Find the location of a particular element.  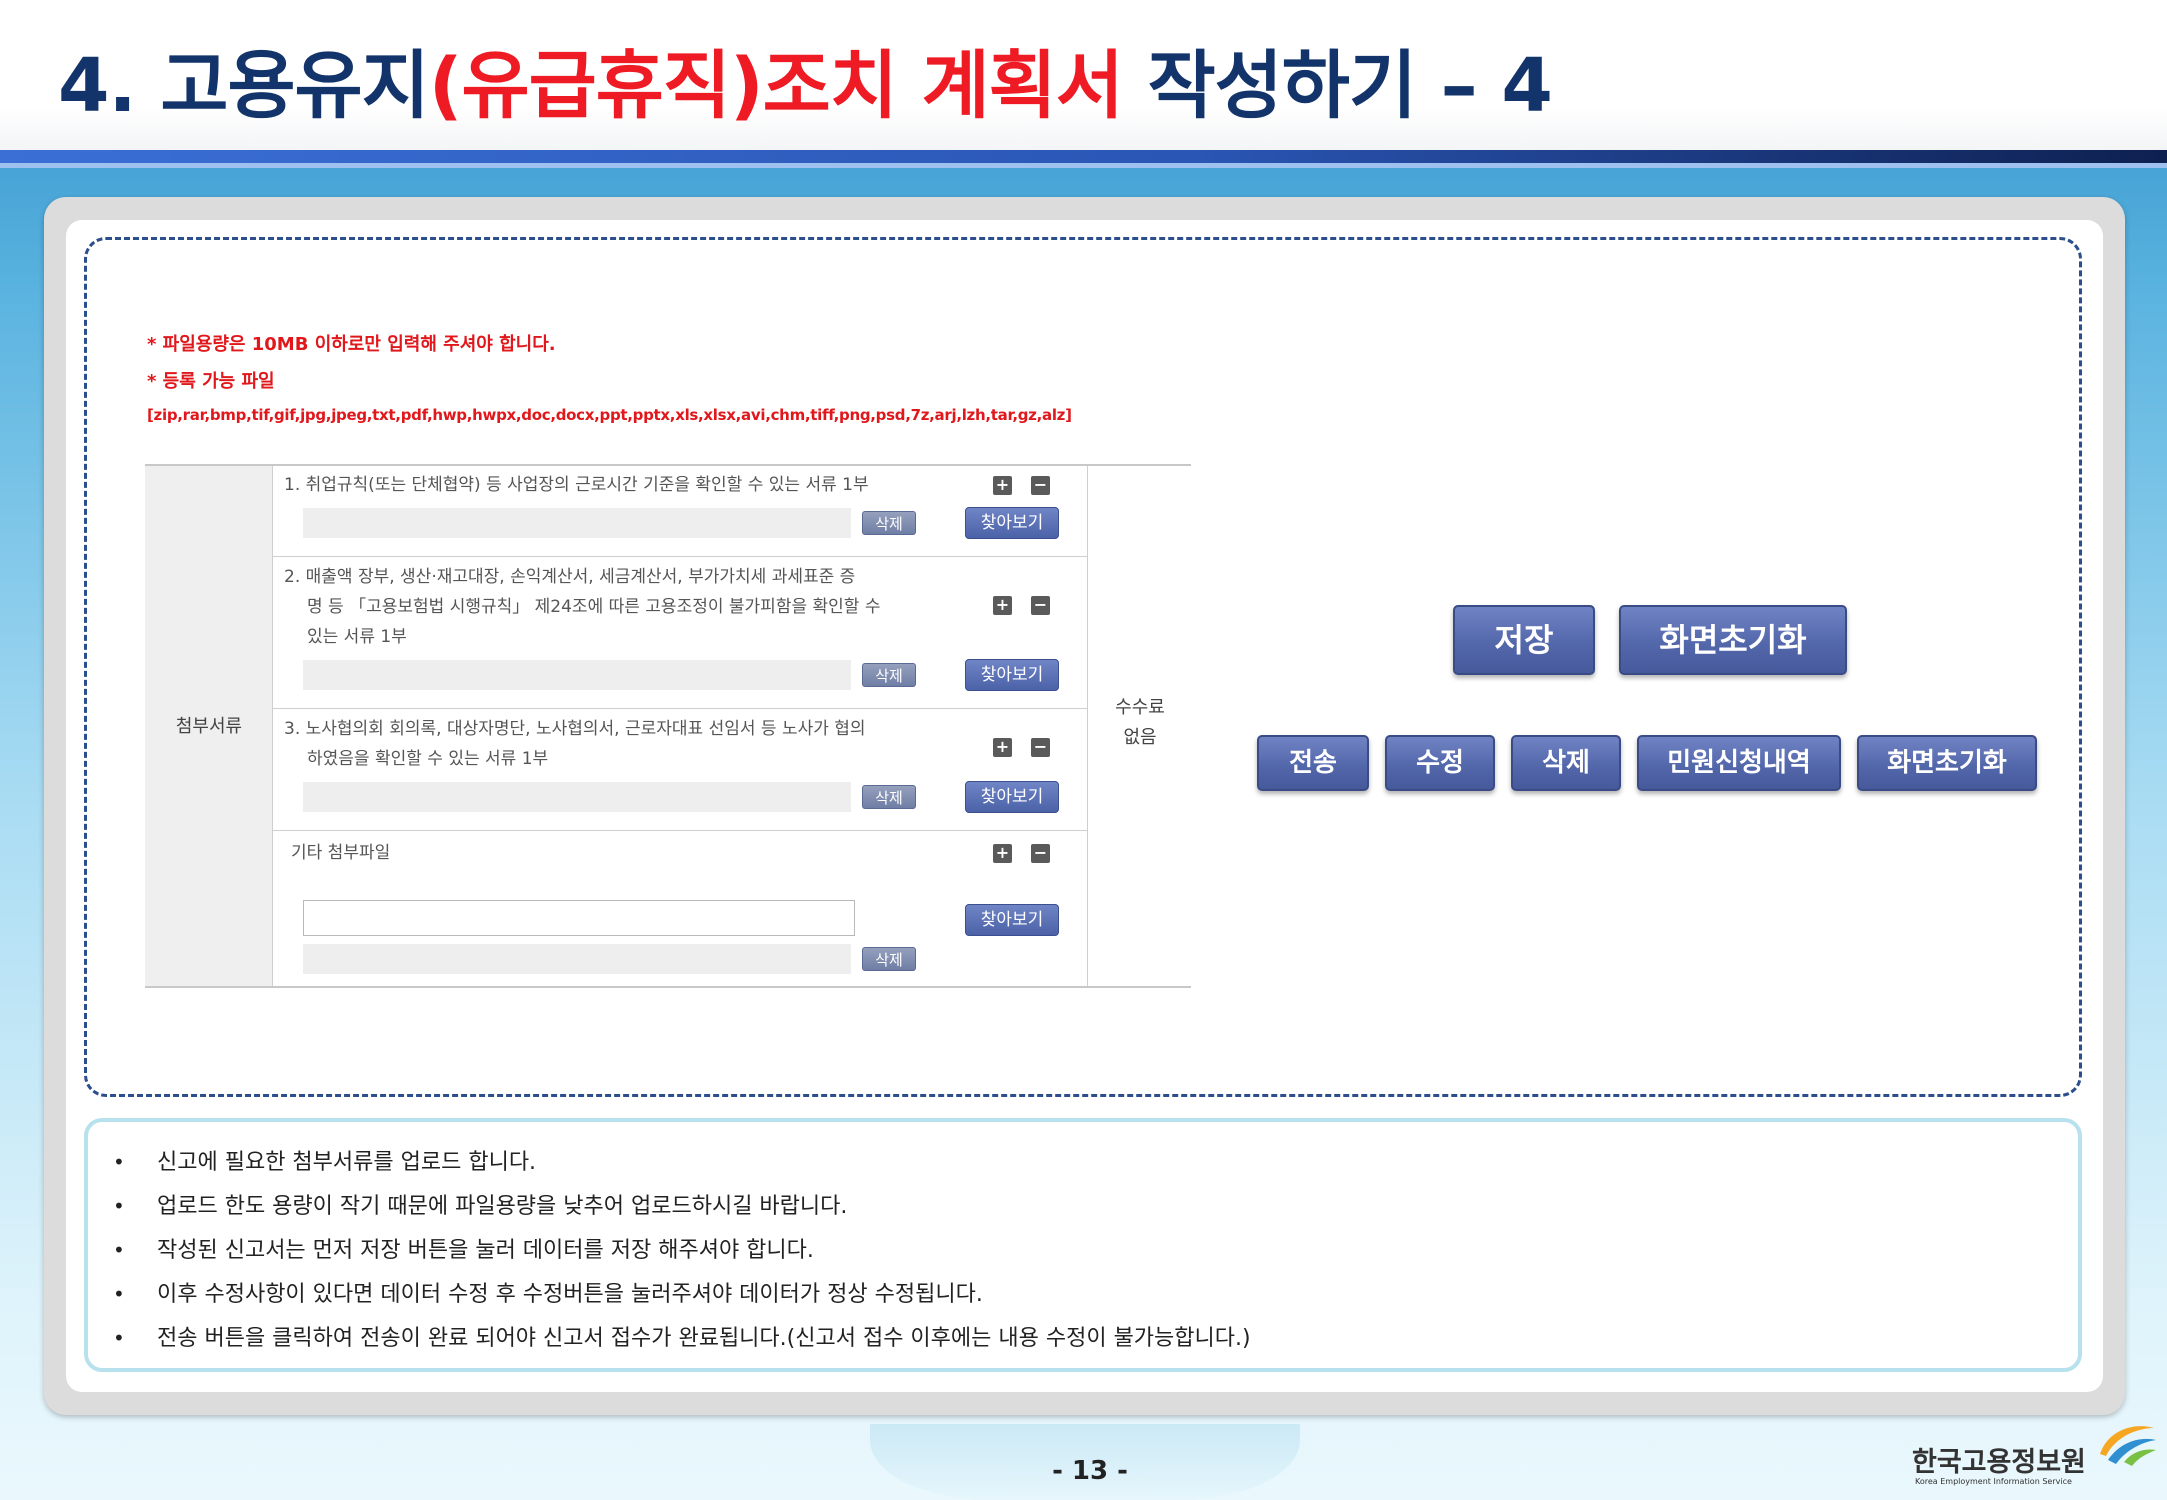

fee-value: 없음 is located at coordinates (1140, 737).